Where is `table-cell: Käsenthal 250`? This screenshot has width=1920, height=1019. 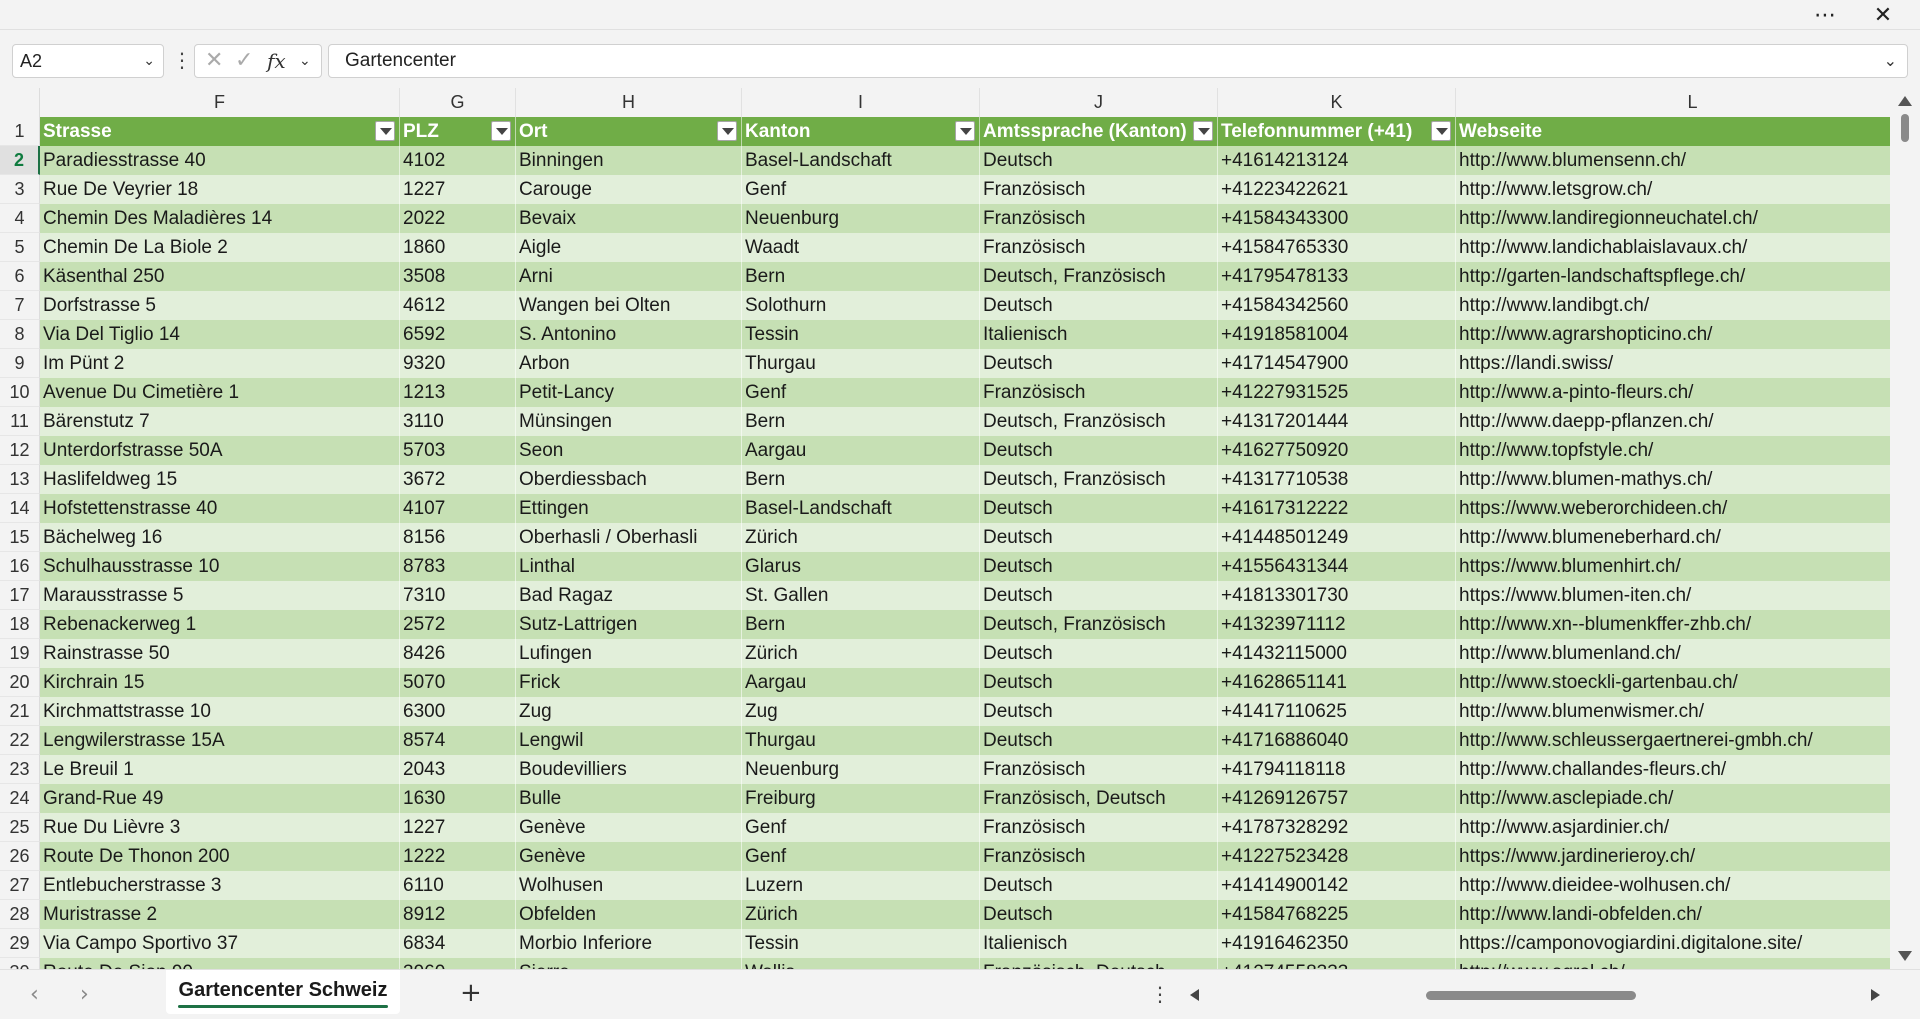 table-cell: Käsenthal 250 is located at coordinates (220, 276).